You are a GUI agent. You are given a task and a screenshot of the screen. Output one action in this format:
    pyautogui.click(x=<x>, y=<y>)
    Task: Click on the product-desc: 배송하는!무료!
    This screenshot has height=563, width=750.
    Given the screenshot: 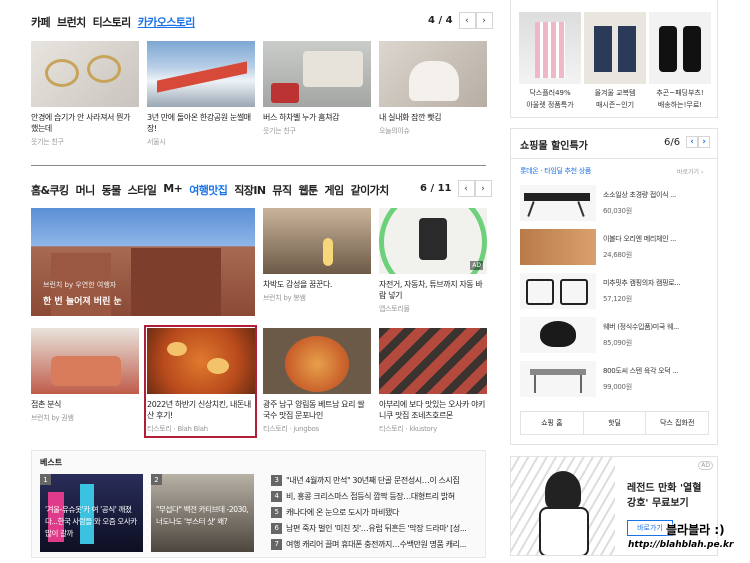 What is the action you would take?
    pyautogui.click(x=680, y=105)
    